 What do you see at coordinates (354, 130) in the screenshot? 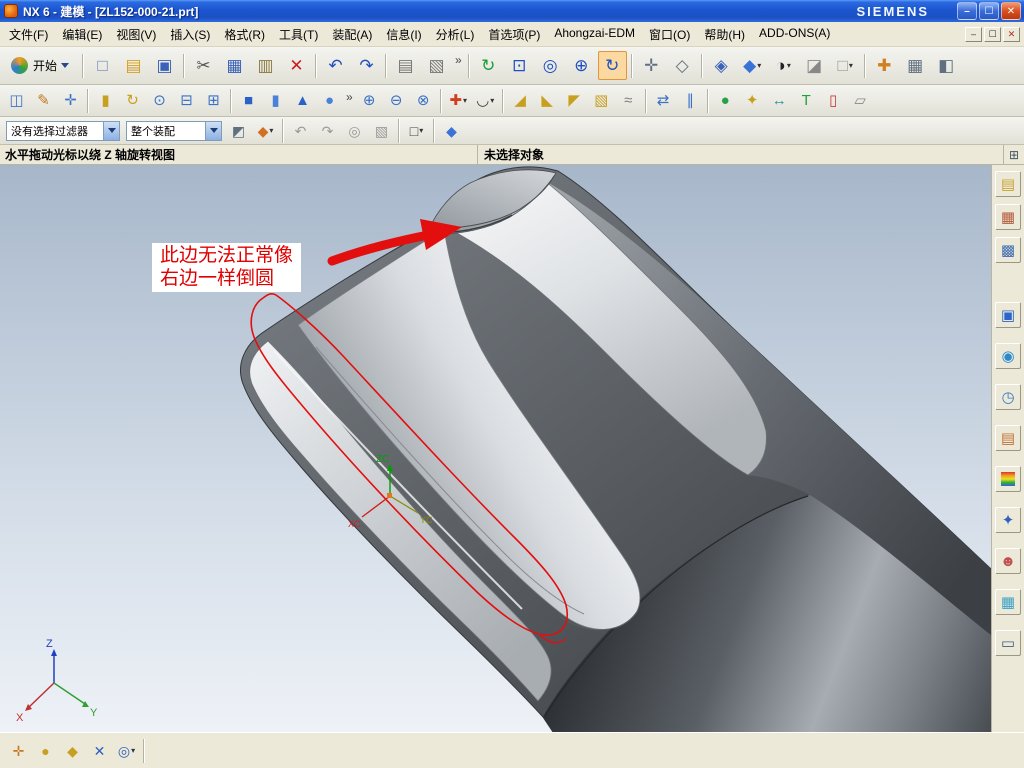
I see `capture-selection-icon: ◎` at bounding box center [354, 130].